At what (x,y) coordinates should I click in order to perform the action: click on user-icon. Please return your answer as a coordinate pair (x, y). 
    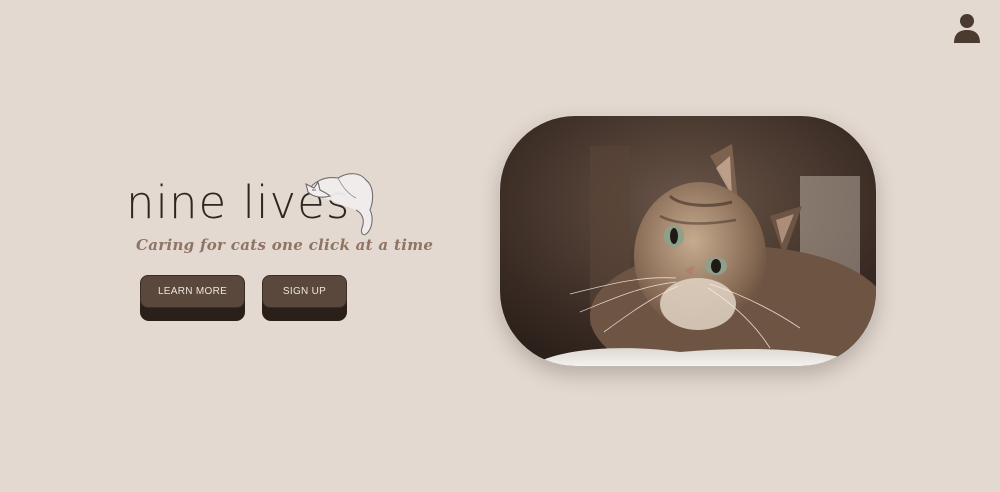
    Looking at the image, I should click on (967, 28).